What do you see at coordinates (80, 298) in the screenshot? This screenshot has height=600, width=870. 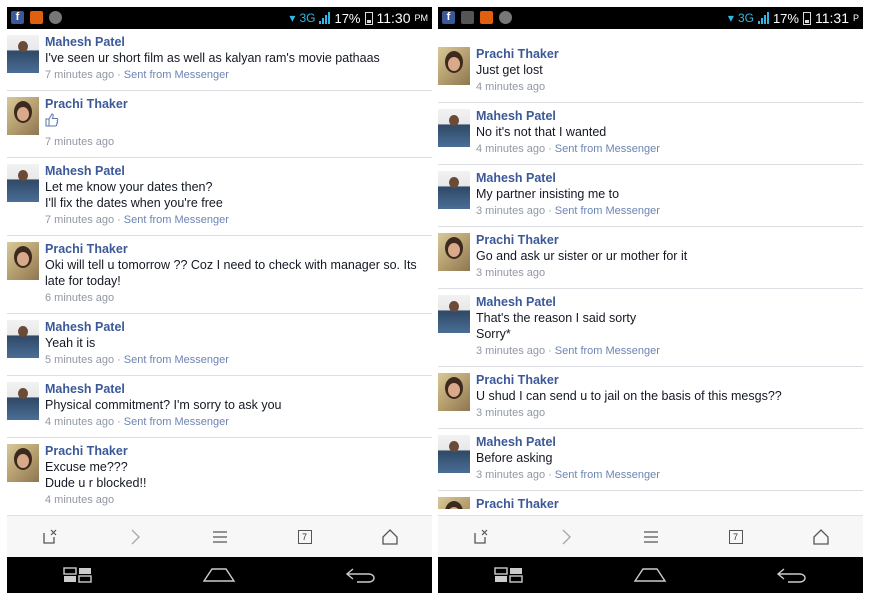 I see `timestamp: 6 minutes ago` at bounding box center [80, 298].